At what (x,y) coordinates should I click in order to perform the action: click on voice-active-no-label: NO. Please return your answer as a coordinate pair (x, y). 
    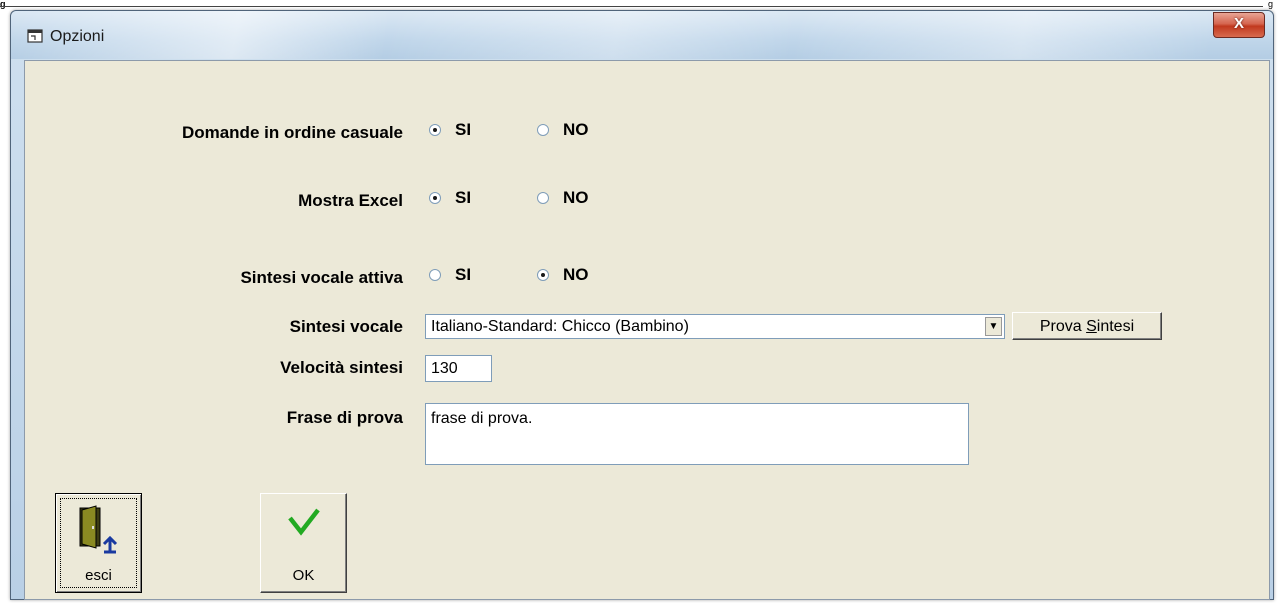
    Looking at the image, I should click on (576, 274).